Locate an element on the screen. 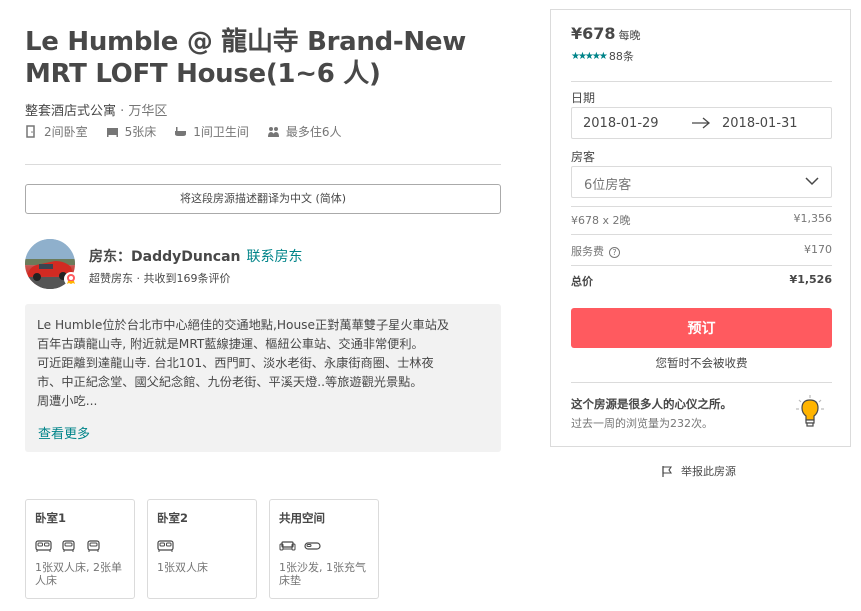 This screenshot has width=861, height=611. amenities-summary: 2间卧室 5张床 1间卫生间 最多住6人 is located at coordinates (183, 131).